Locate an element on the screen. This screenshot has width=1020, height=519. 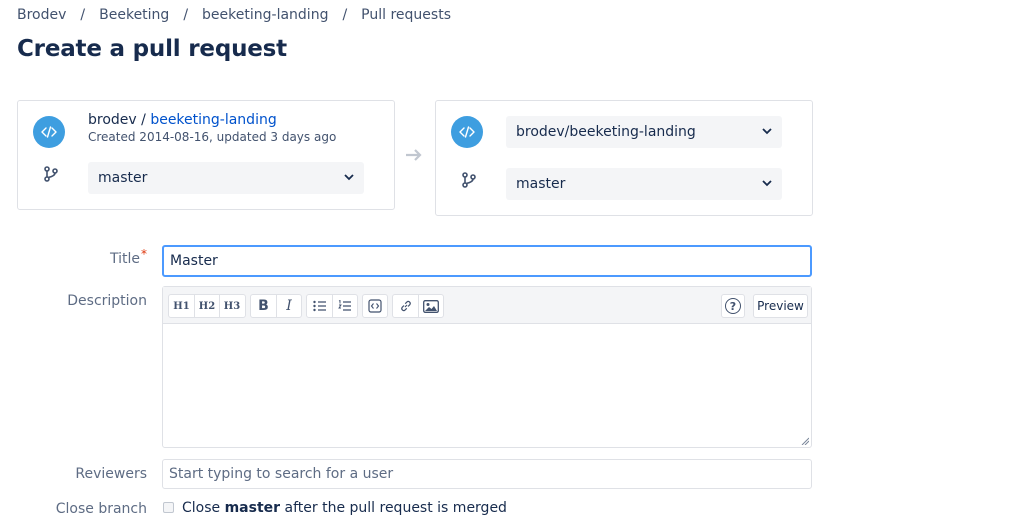
title-label: Title* is located at coordinates (128, 257).